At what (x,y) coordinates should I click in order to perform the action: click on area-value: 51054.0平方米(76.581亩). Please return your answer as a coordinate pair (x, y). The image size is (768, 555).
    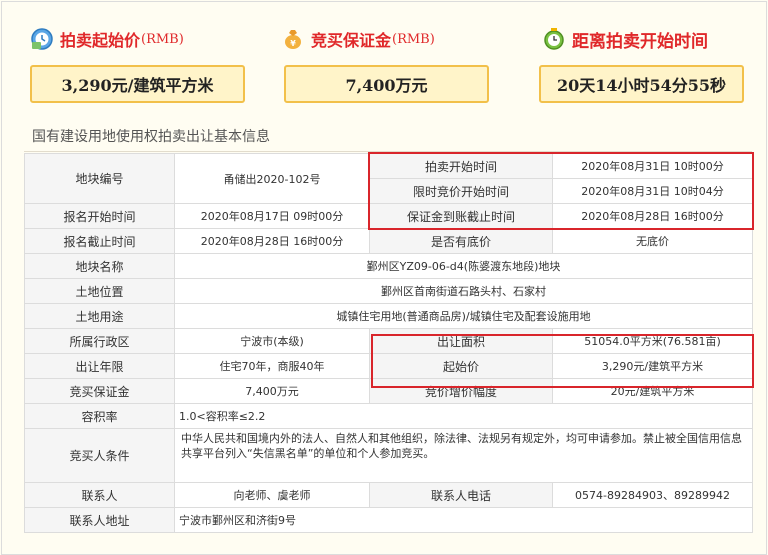
    Looking at the image, I should click on (652, 341).